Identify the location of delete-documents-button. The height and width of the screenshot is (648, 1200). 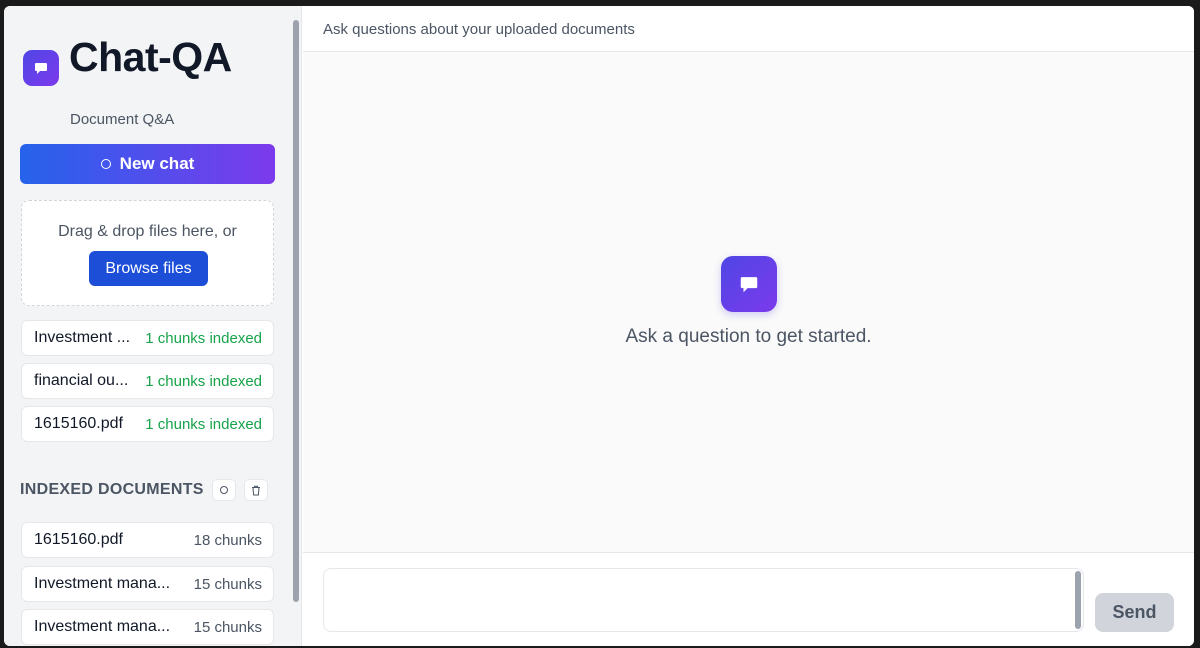
(255, 490).